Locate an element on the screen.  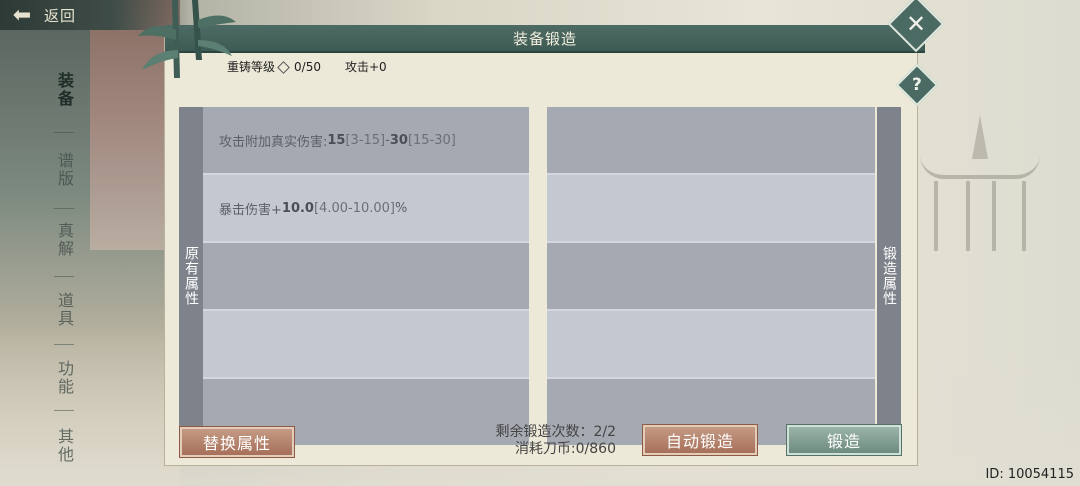
forged-attr-tab: 锻造属性 is located at coordinates (889, 276).